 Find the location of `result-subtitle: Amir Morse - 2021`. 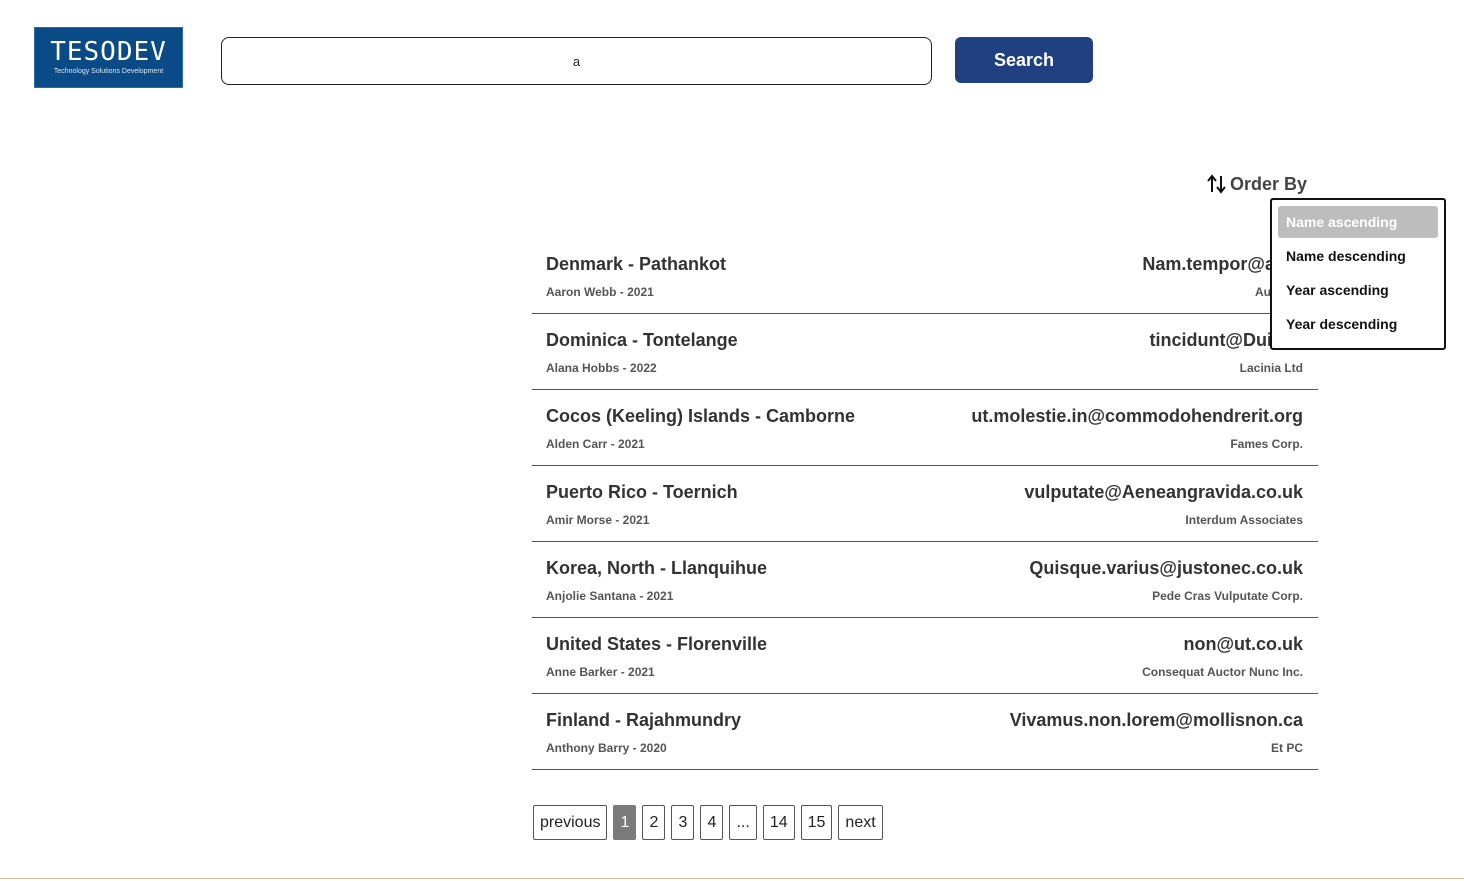

result-subtitle: Amir Morse - 2021 is located at coordinates (598, 520).